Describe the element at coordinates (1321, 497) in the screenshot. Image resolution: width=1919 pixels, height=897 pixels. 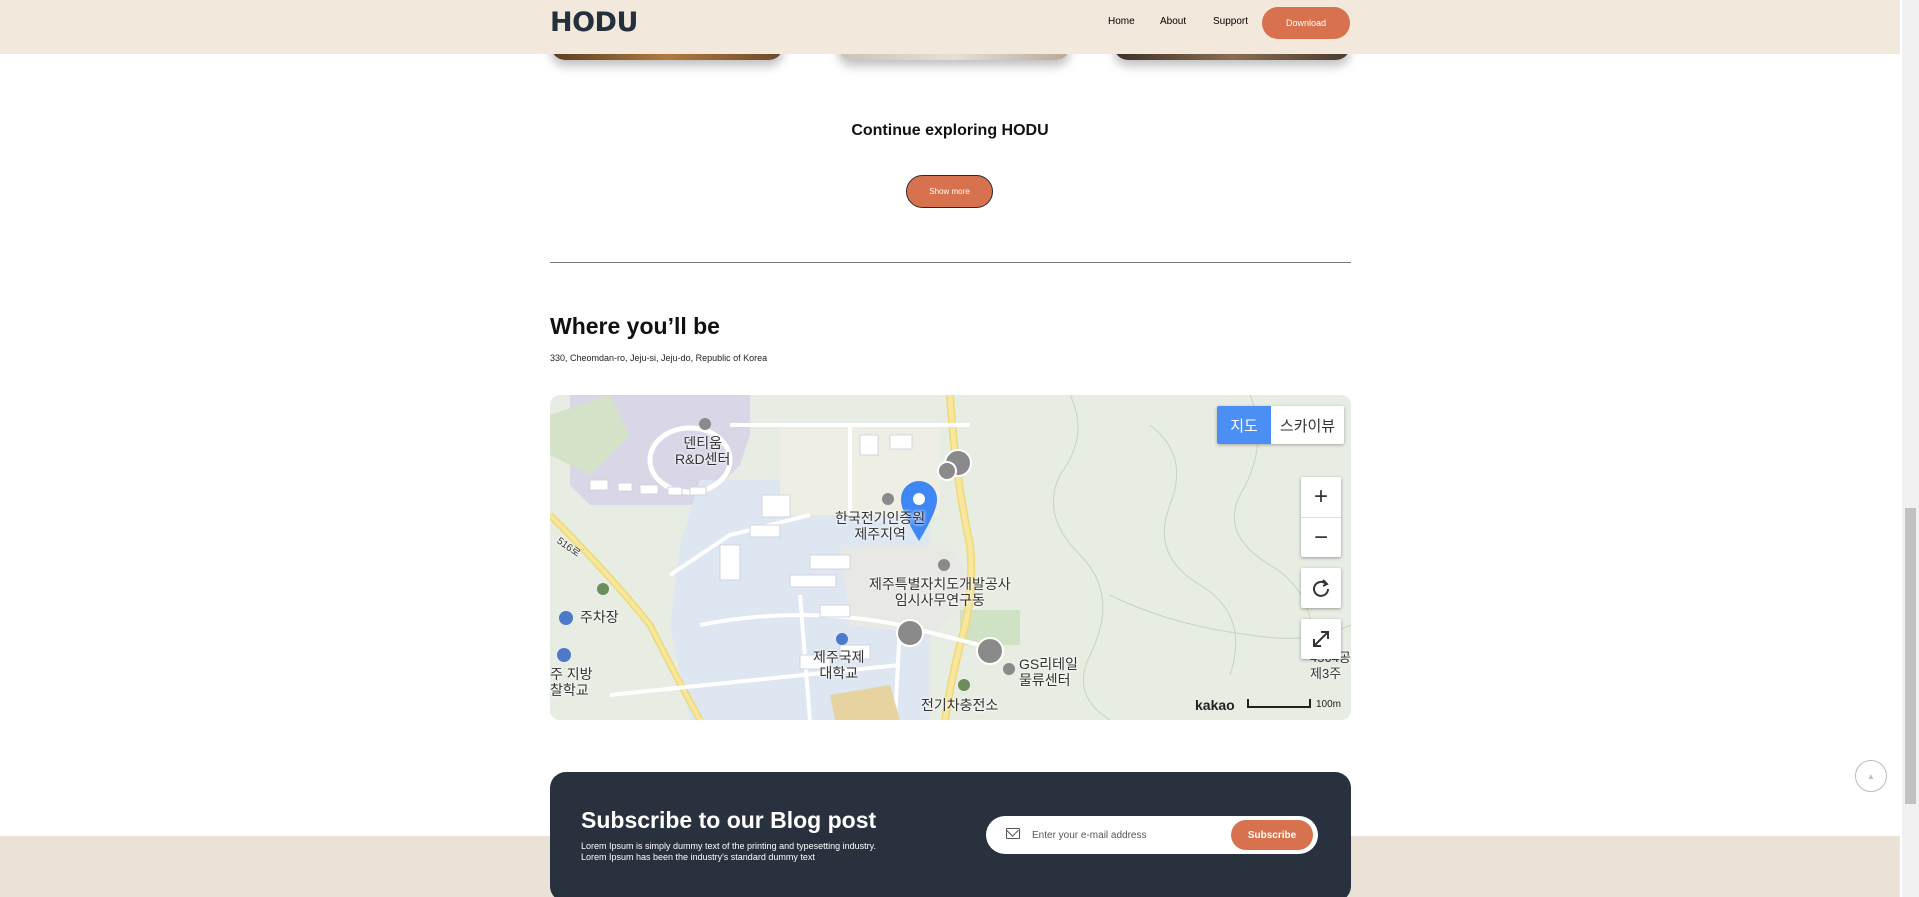
I see `zoom-in-button: +` at that location.